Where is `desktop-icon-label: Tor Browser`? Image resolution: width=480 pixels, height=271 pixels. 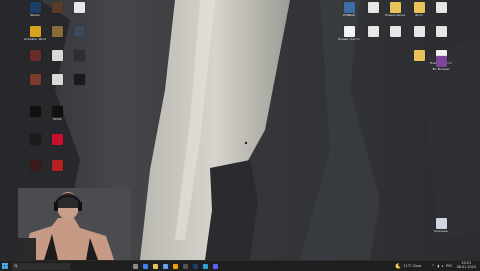
desktop-icon-label: Tor Browser is located at coordinates (441, 69).